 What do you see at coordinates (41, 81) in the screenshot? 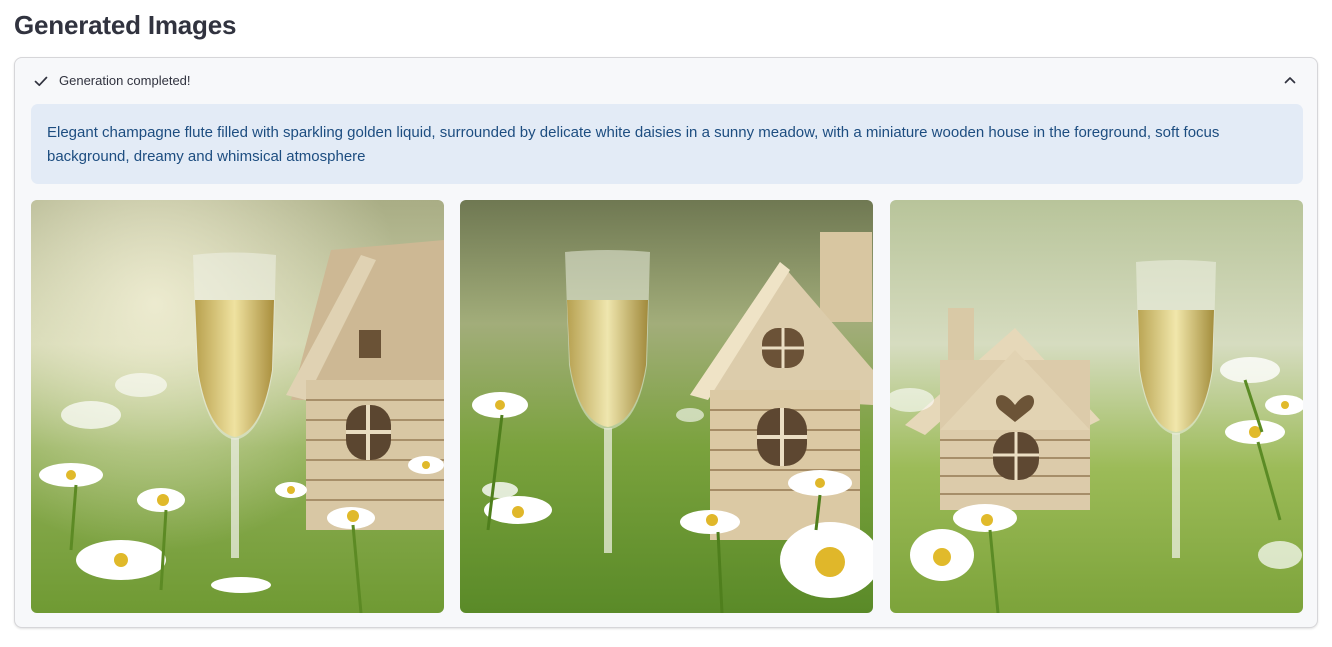
I see `check-icon` at bounding box center [41, 81].